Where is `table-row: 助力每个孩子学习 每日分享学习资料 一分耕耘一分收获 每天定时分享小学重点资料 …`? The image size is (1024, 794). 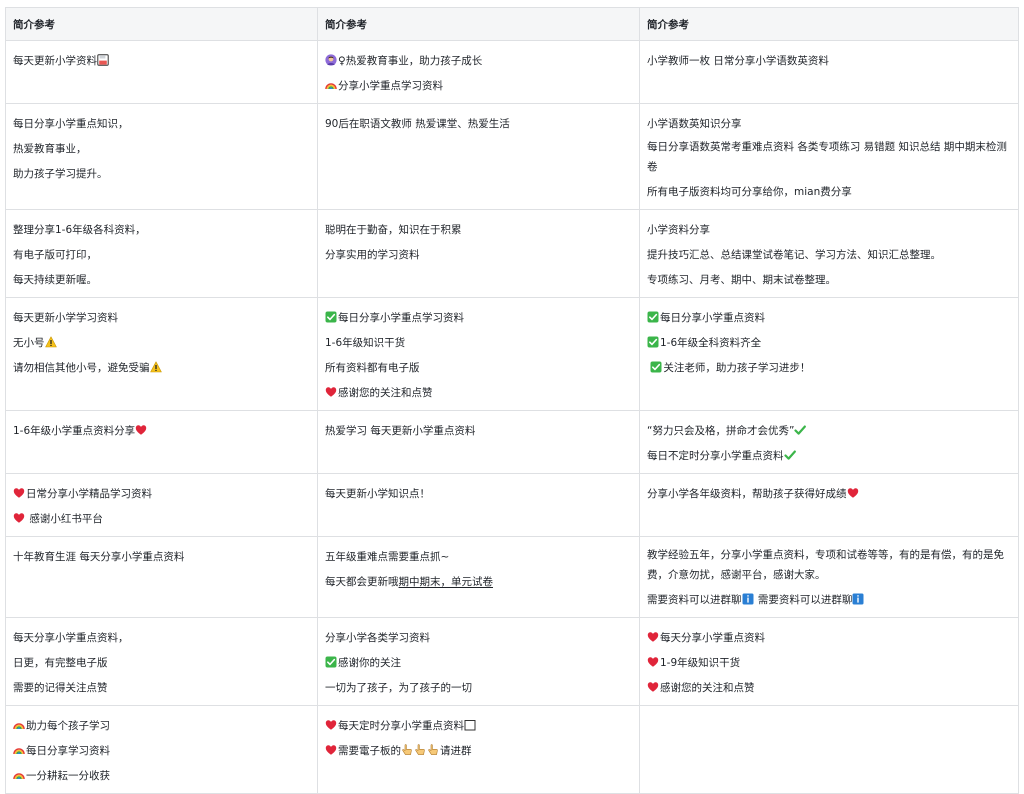
table-row: 助力每个孩子学习 每日分享学习资料 一分耕耘一分收获 每天定时分享小学重点资料 … is located at coordinates (512, 749).